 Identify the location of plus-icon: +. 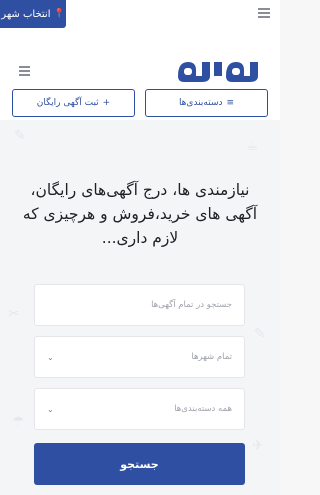
(106, 103).